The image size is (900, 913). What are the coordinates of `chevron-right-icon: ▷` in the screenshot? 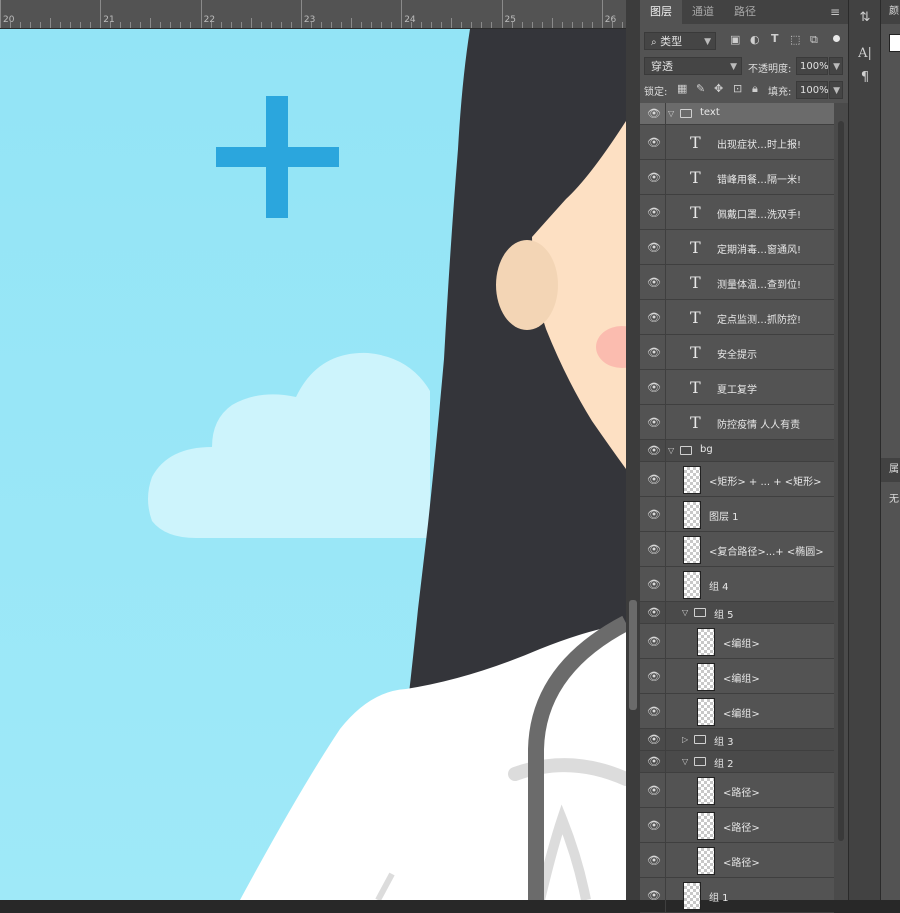 It's located at (685, 739).